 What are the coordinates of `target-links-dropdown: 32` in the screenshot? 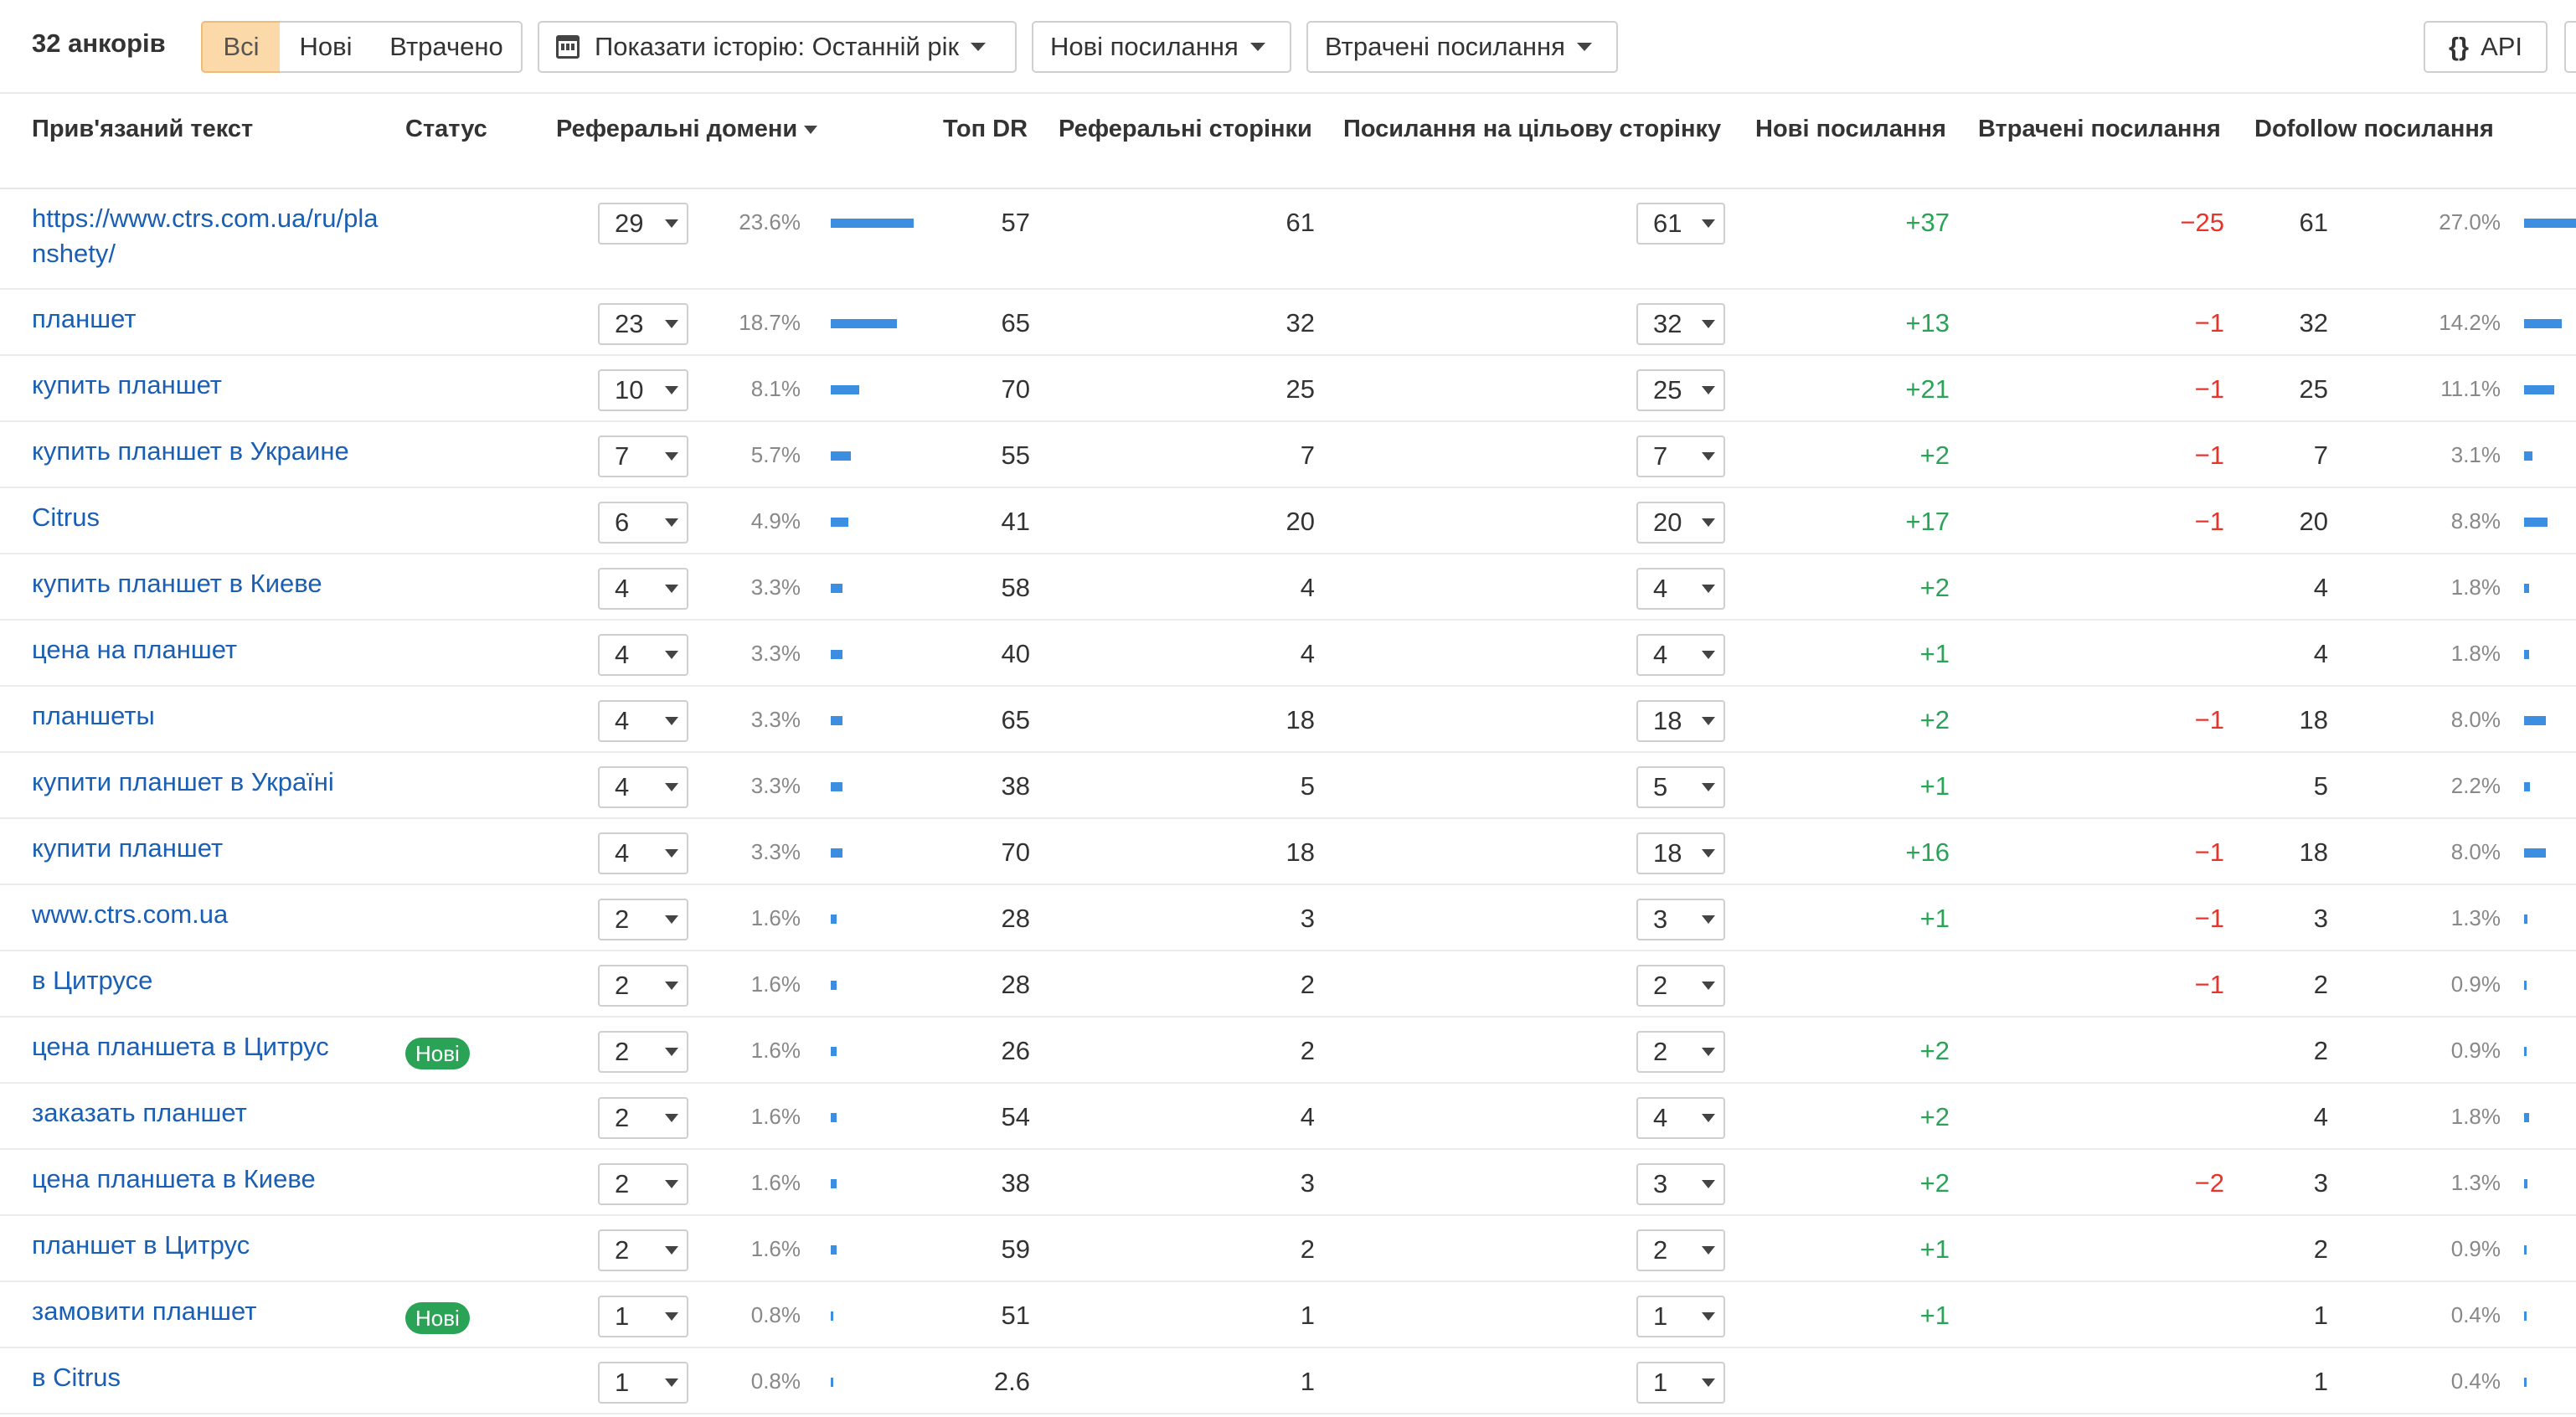 It's located at (1680, 324).